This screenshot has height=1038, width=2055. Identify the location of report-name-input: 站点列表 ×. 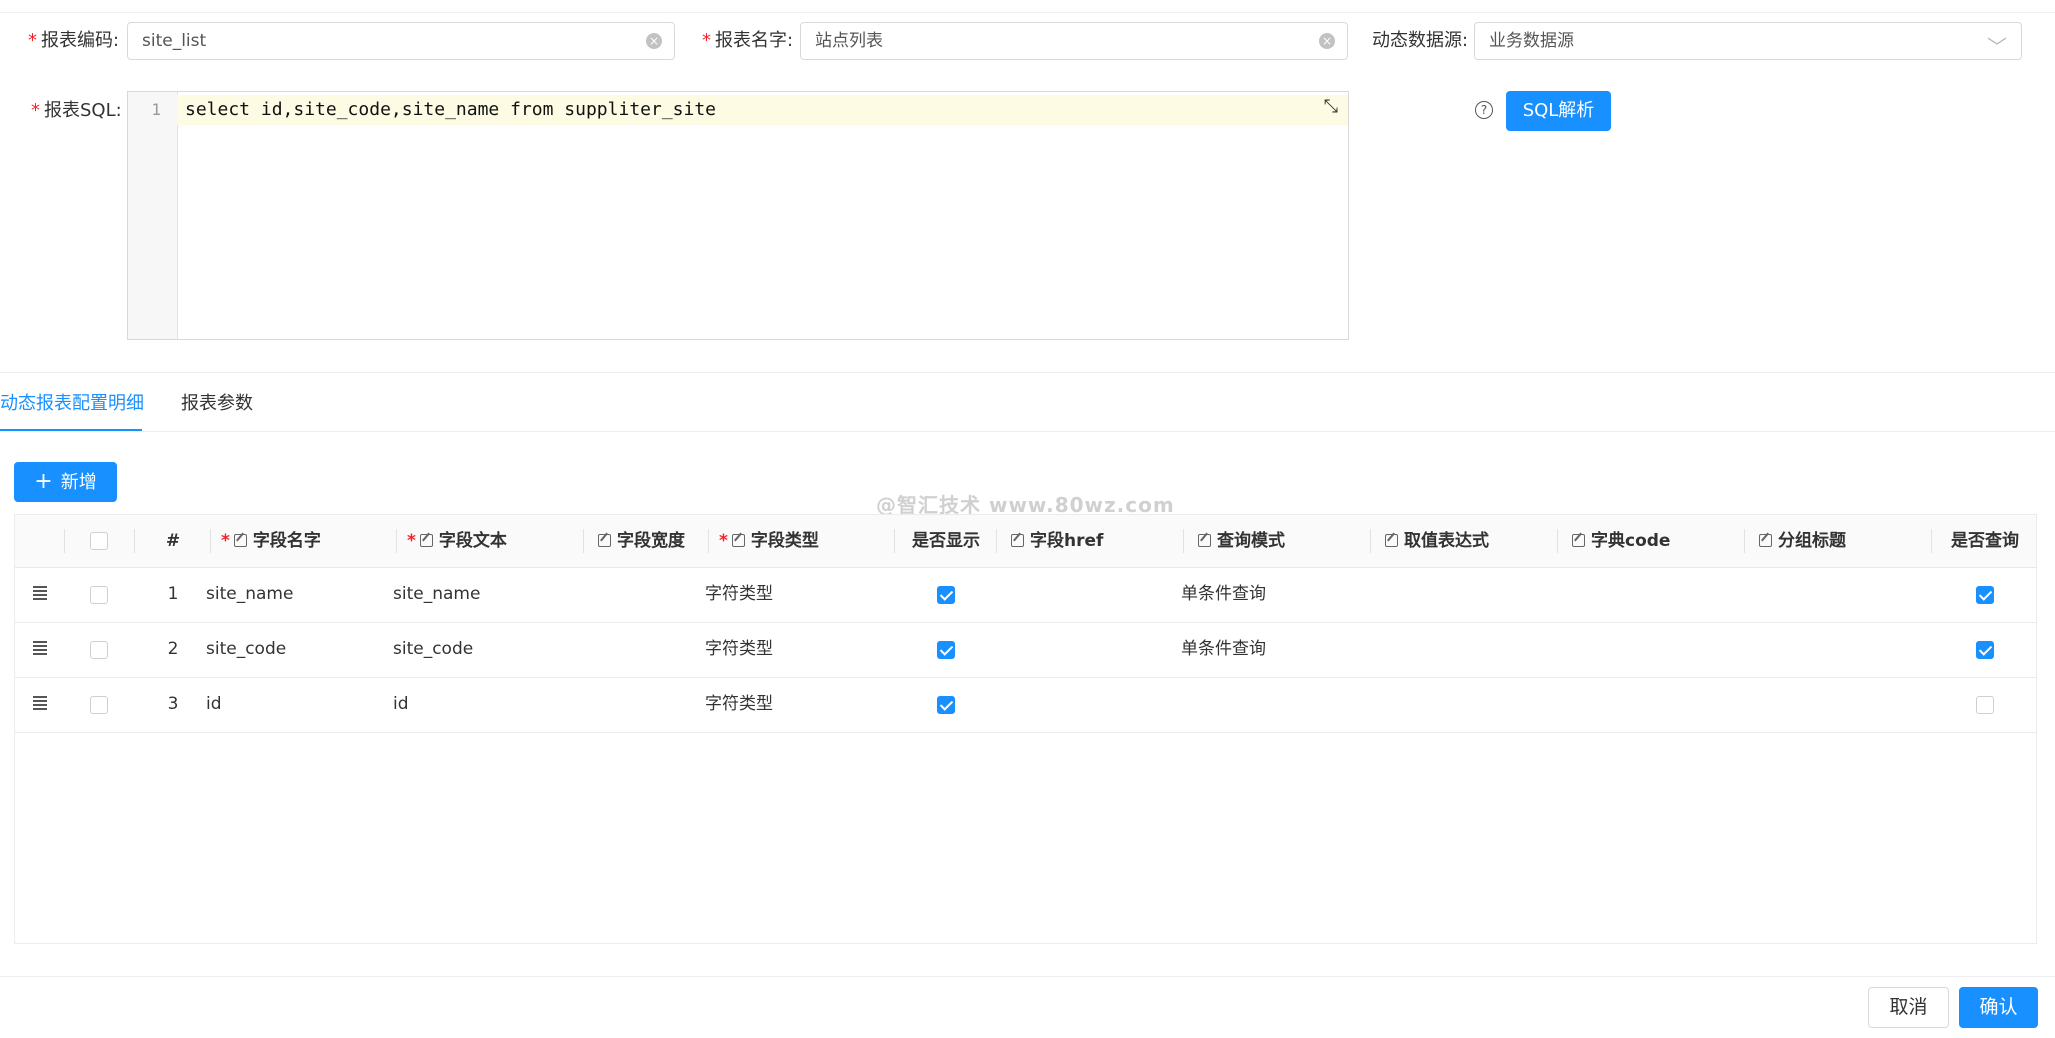
(1074, 41).